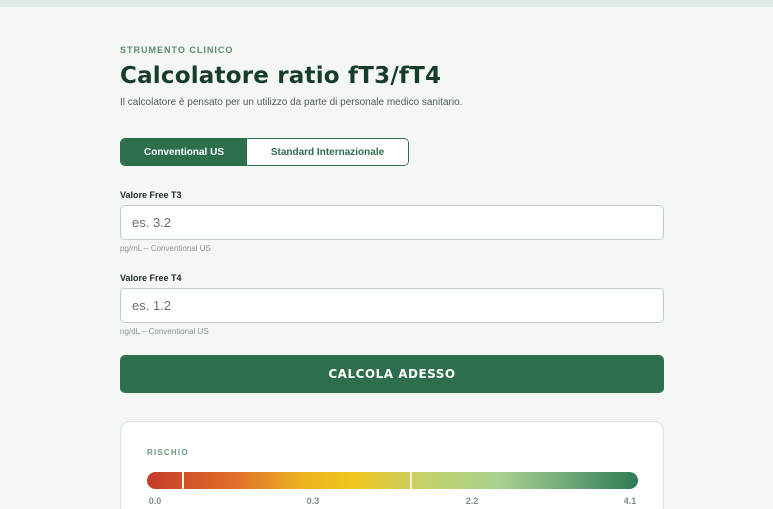 The image size is (773, 509). What do you see at coordinates (151, 278) in the screenshot?
I see `ft4-label: Valore Free T4` at bounding box center [151, 278].